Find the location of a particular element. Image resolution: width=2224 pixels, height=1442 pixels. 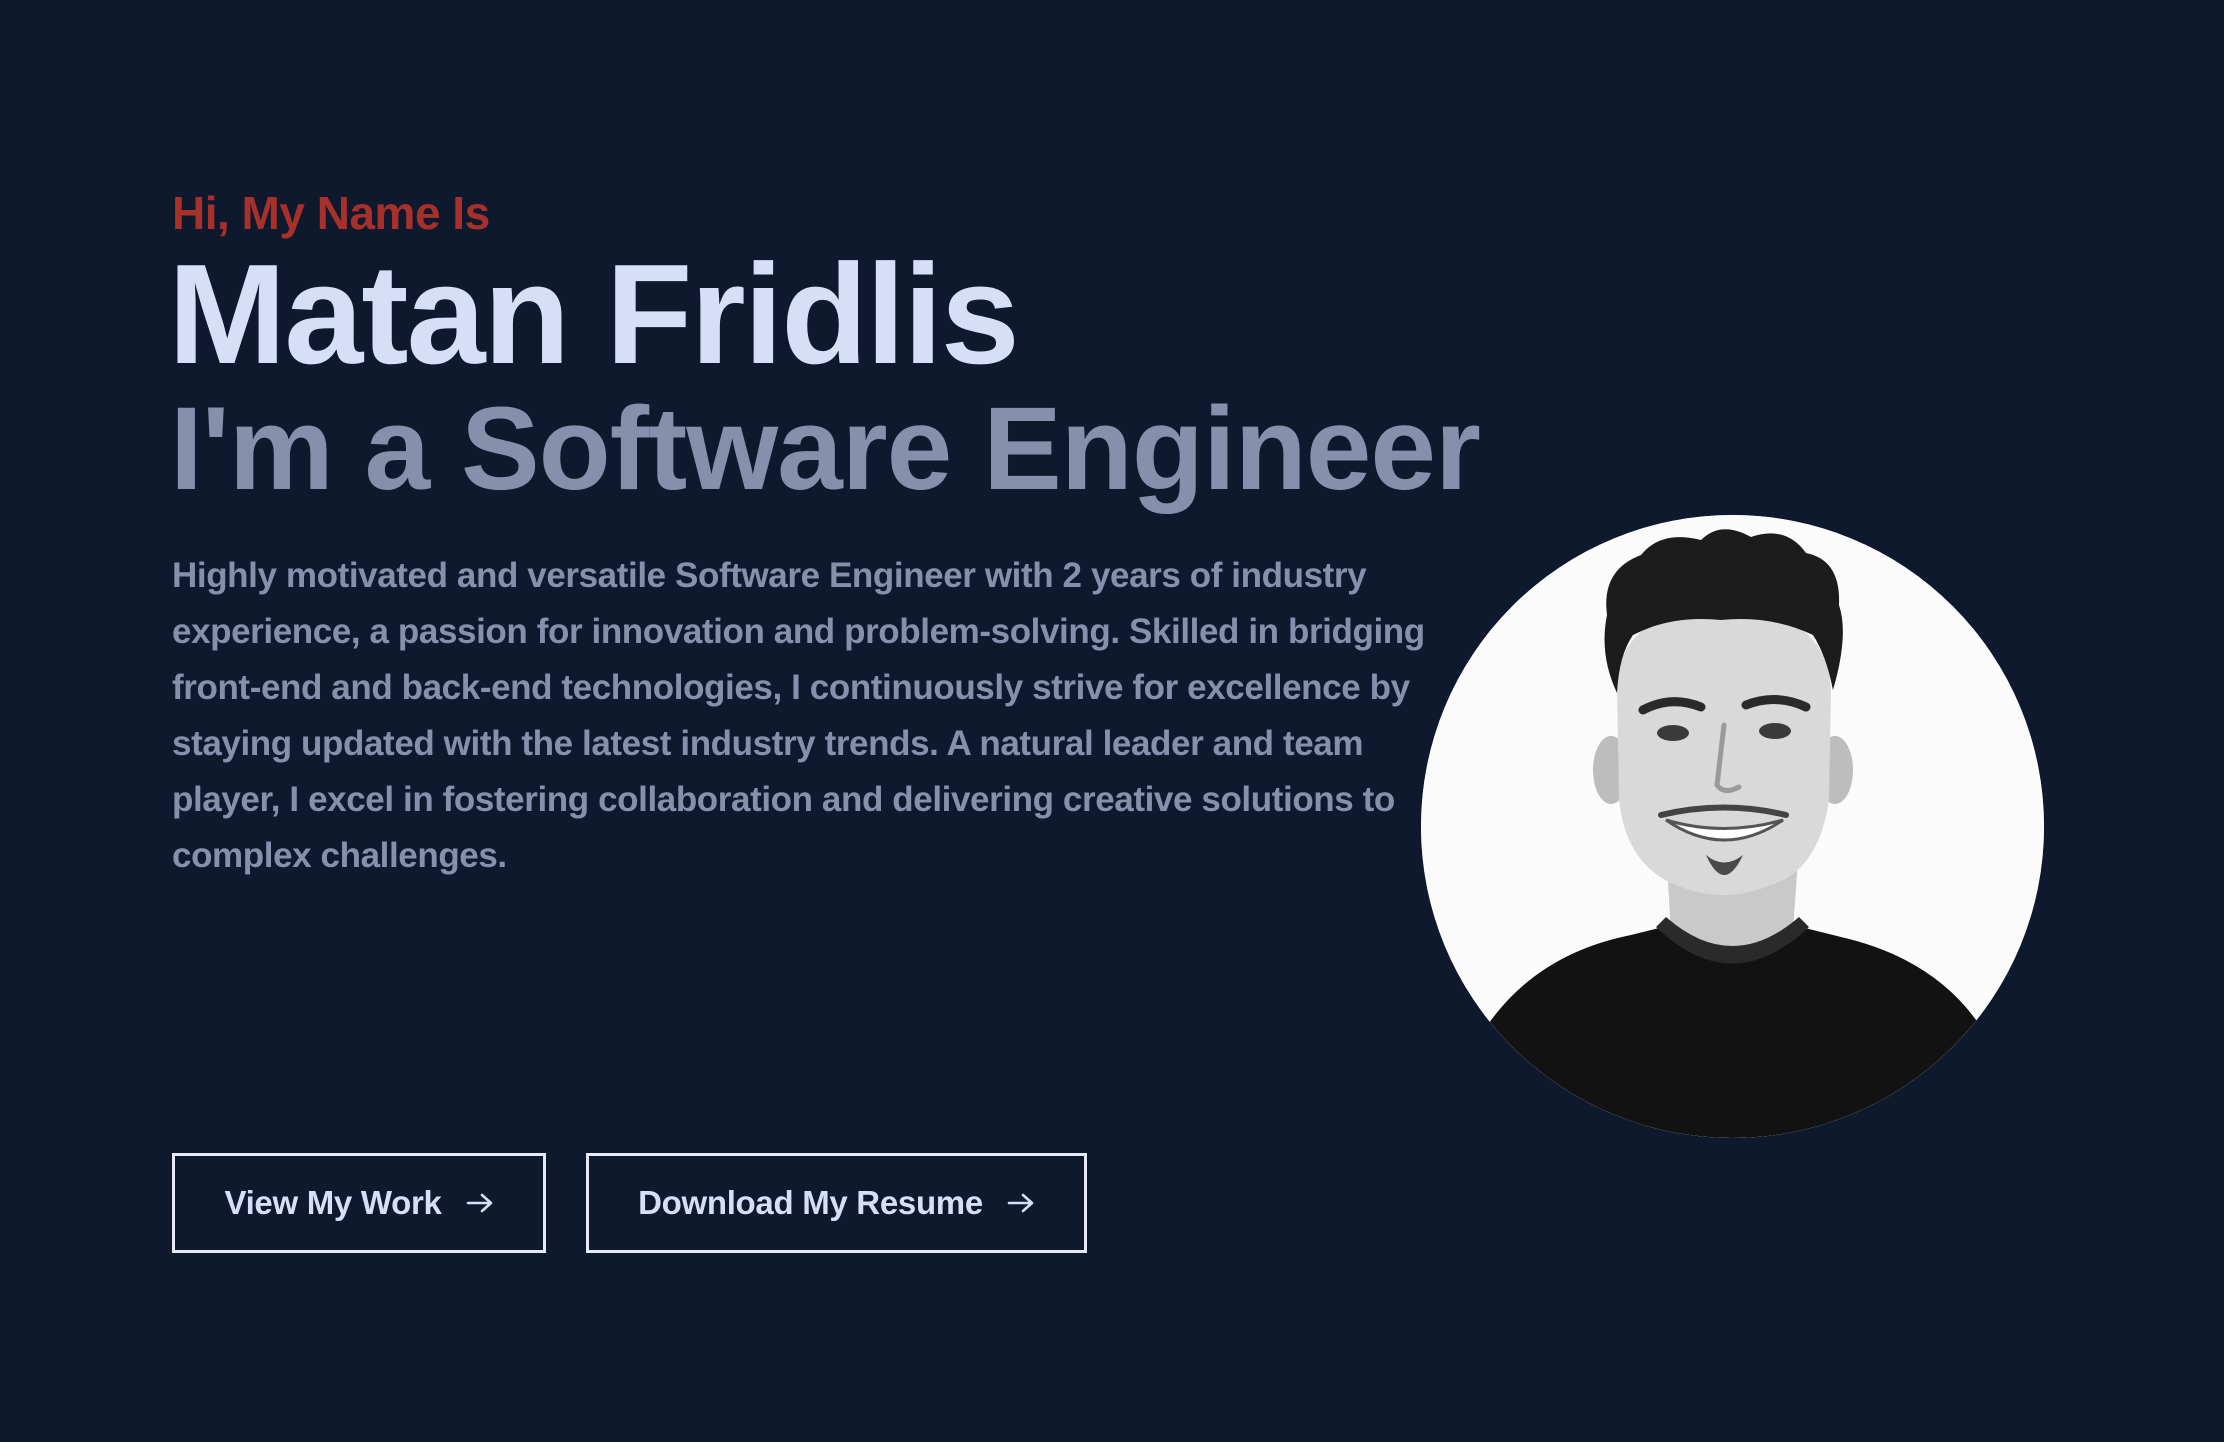

page-title: Matan Fridlis is located at coordinates (594, 314).